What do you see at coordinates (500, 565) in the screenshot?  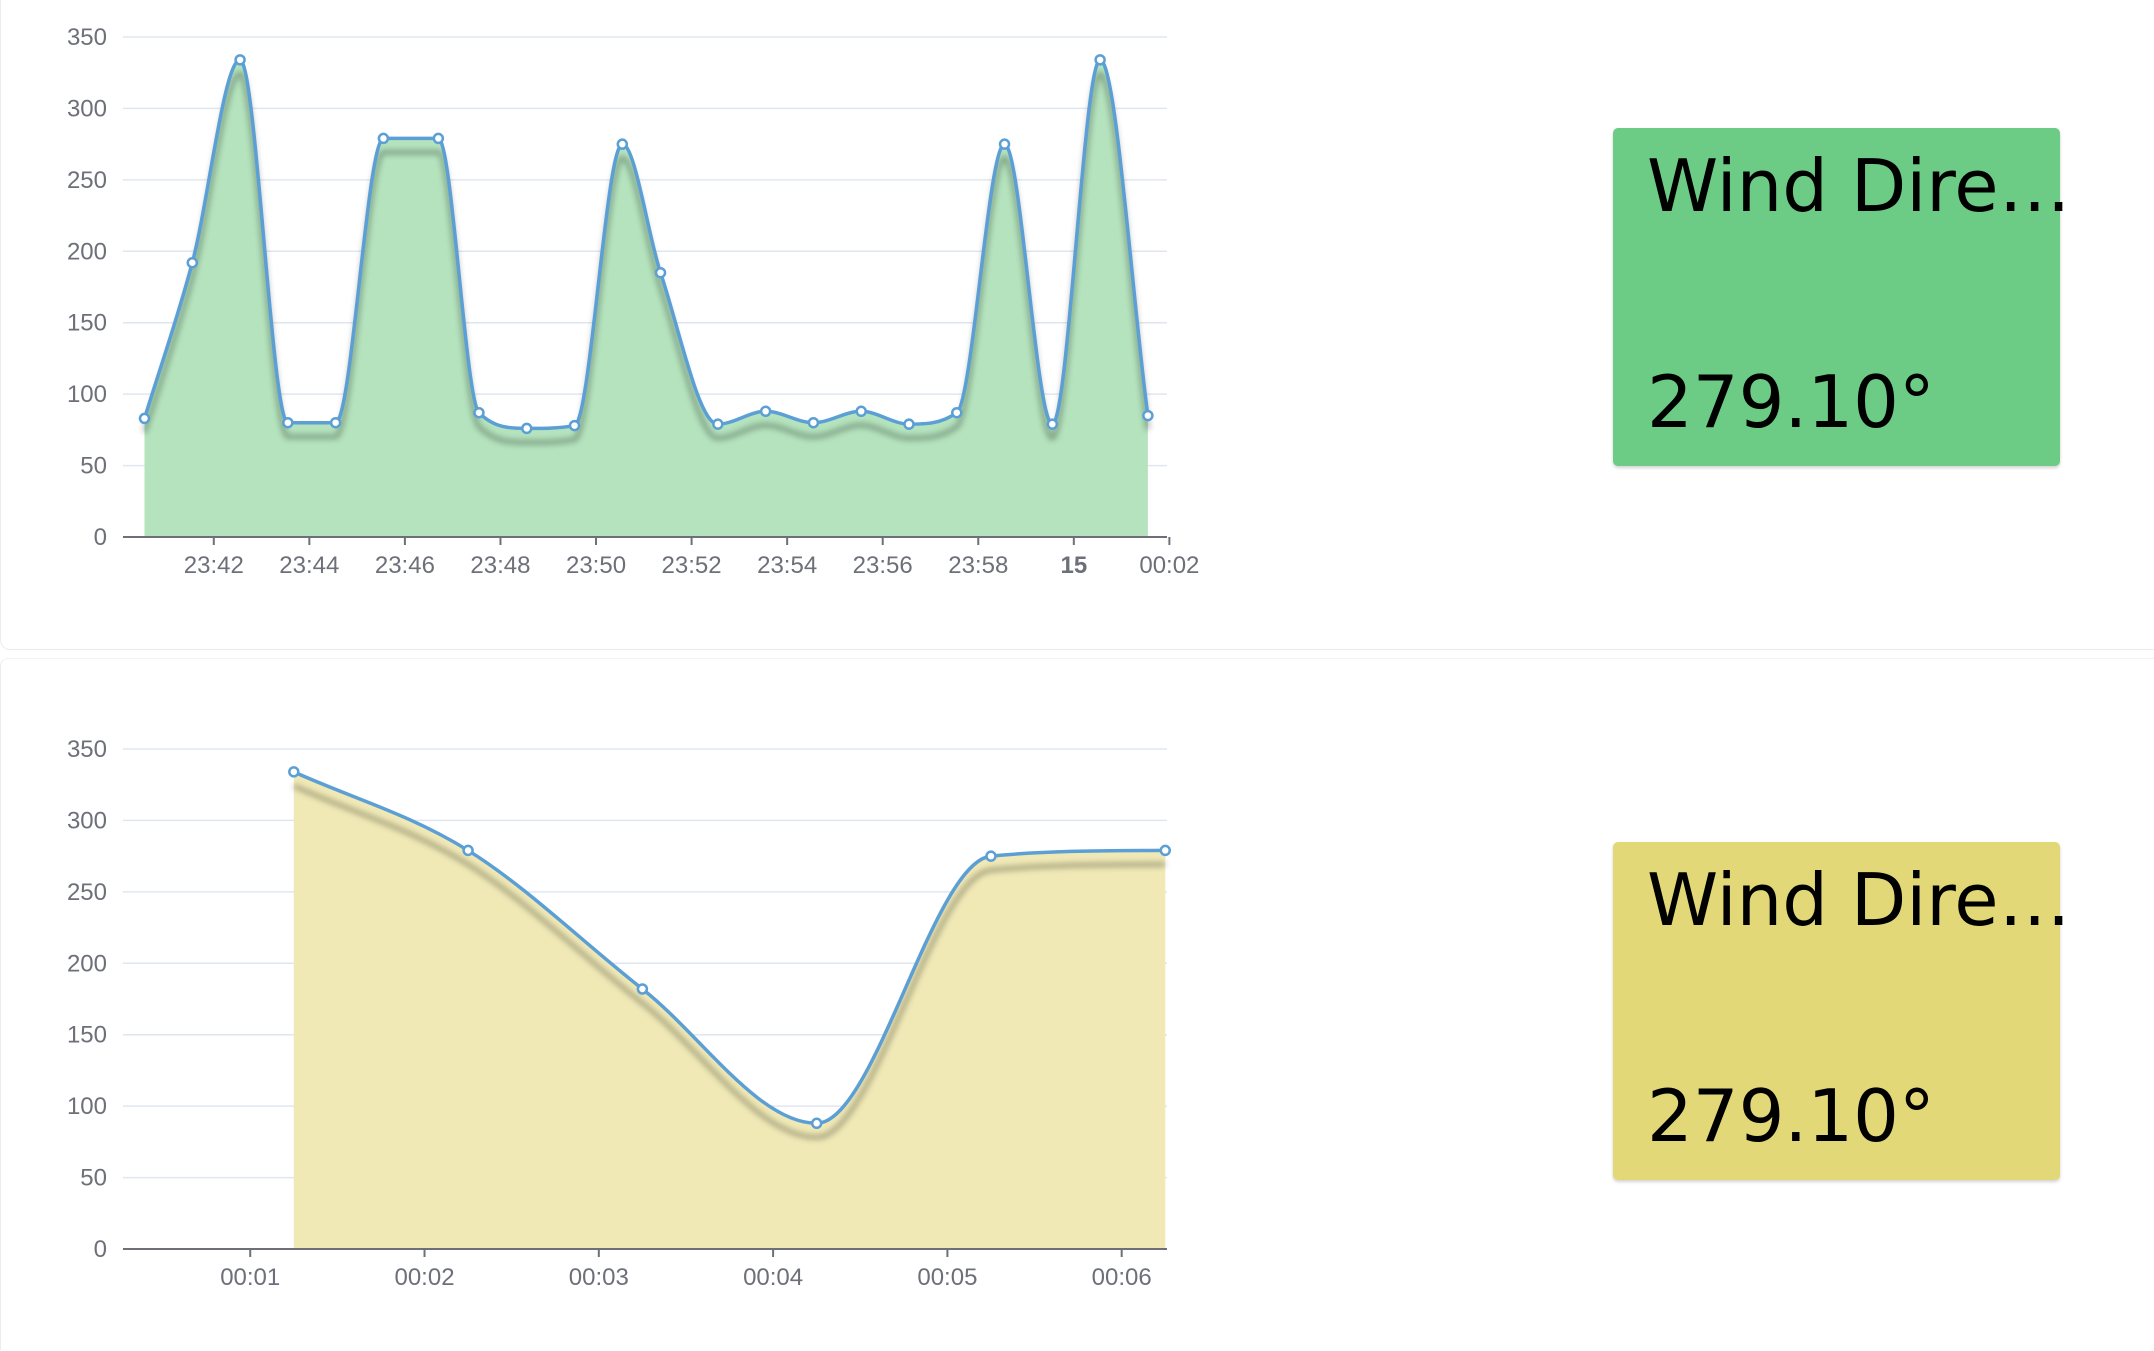 I see `x-tick-label: 23:48` at bounding box center [500, 565].